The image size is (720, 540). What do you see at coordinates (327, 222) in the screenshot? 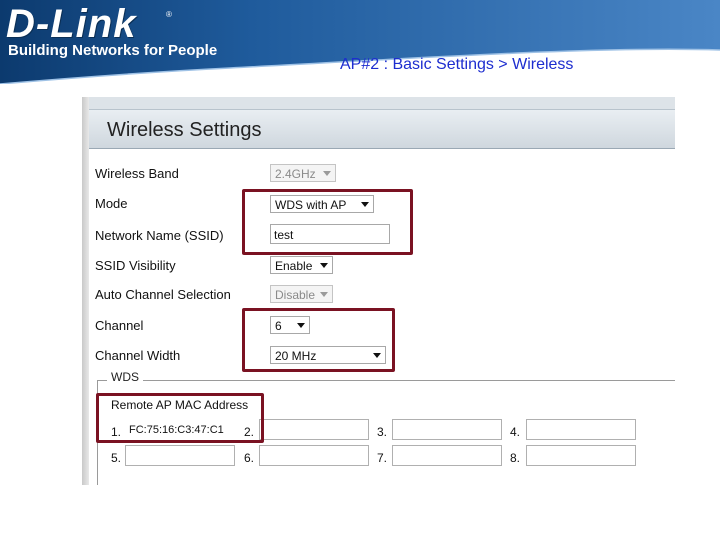
I see `highlight-mode-ssid` at bounding box center [327, 222].